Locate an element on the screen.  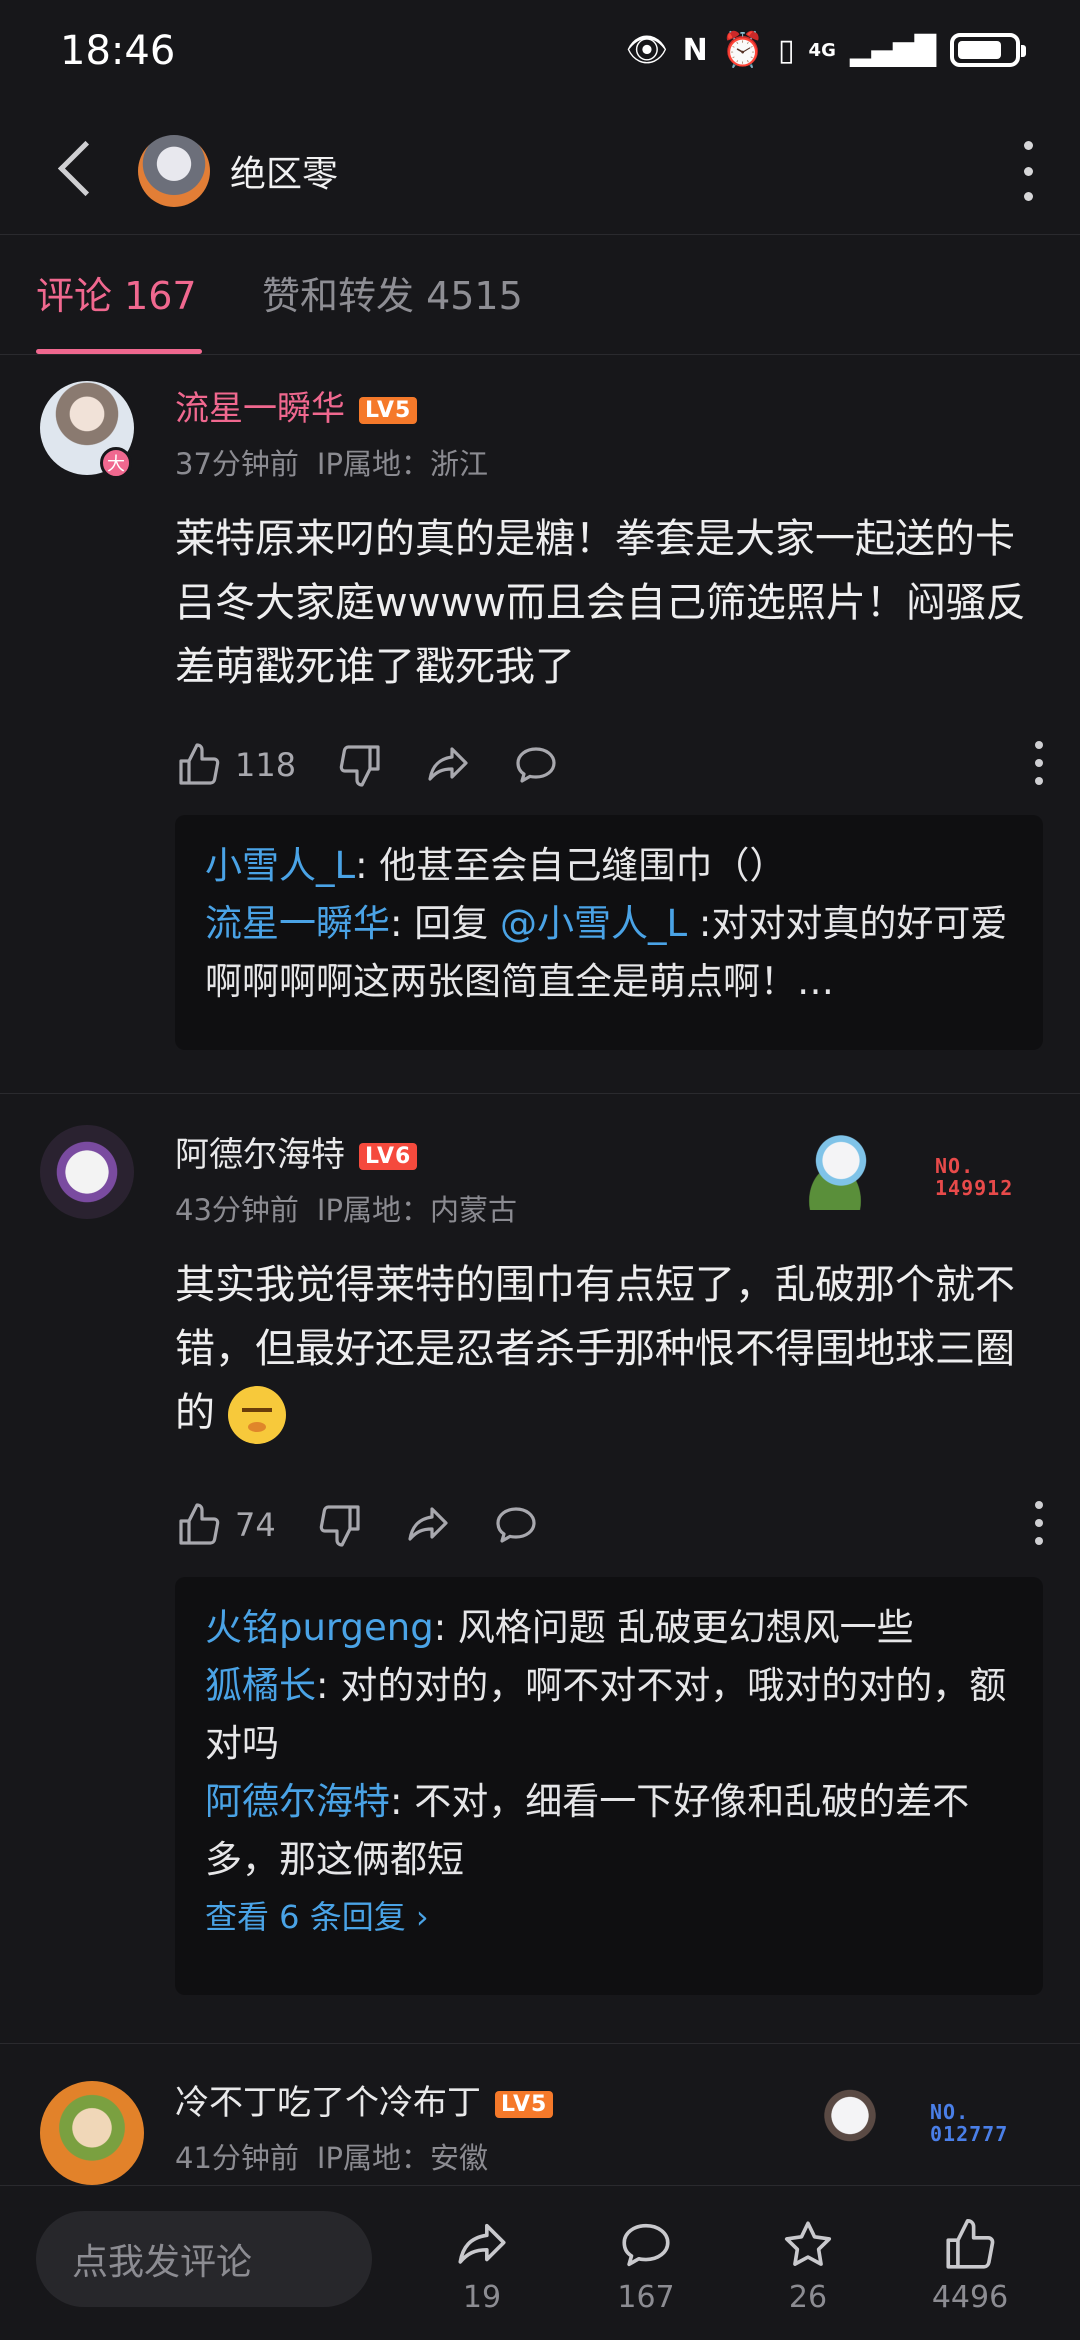
comments-button: 167 is located at coordinates (646, 2265).